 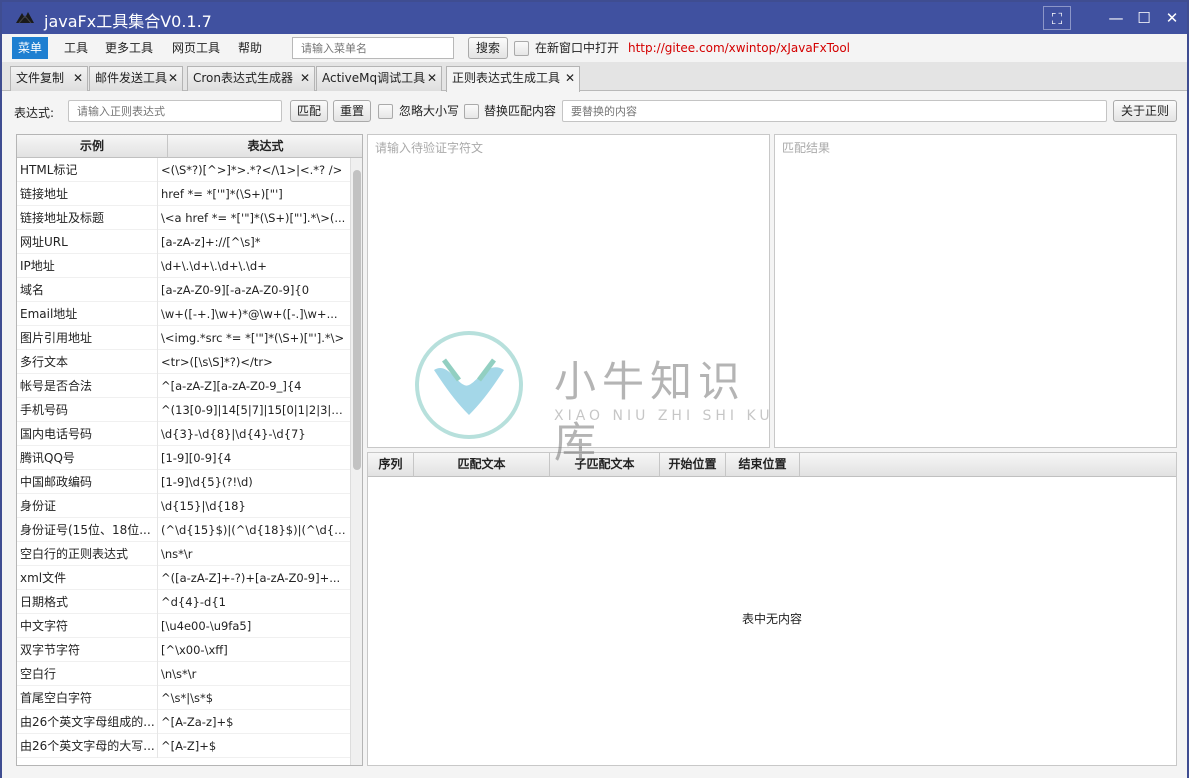 What do you see at coordinates (184, 722) in the screenshot?
I see `table-row: 由26个英文字母组成的... ^[A-Za-z]+$` at bounding box center [184, 722].